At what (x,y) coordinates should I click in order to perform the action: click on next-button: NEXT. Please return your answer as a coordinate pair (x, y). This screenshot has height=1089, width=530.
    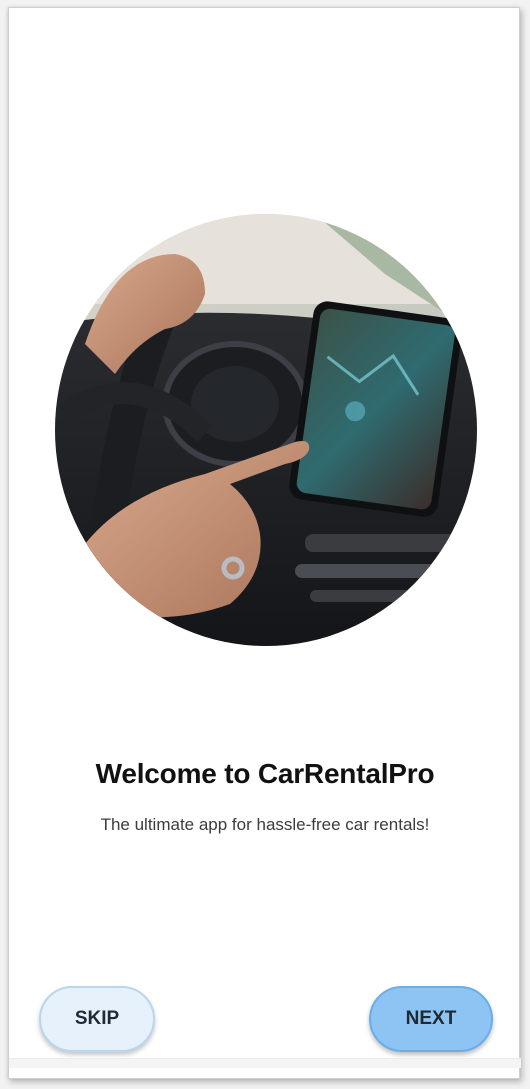
    Looking at the image, I should click on (431, 1019).